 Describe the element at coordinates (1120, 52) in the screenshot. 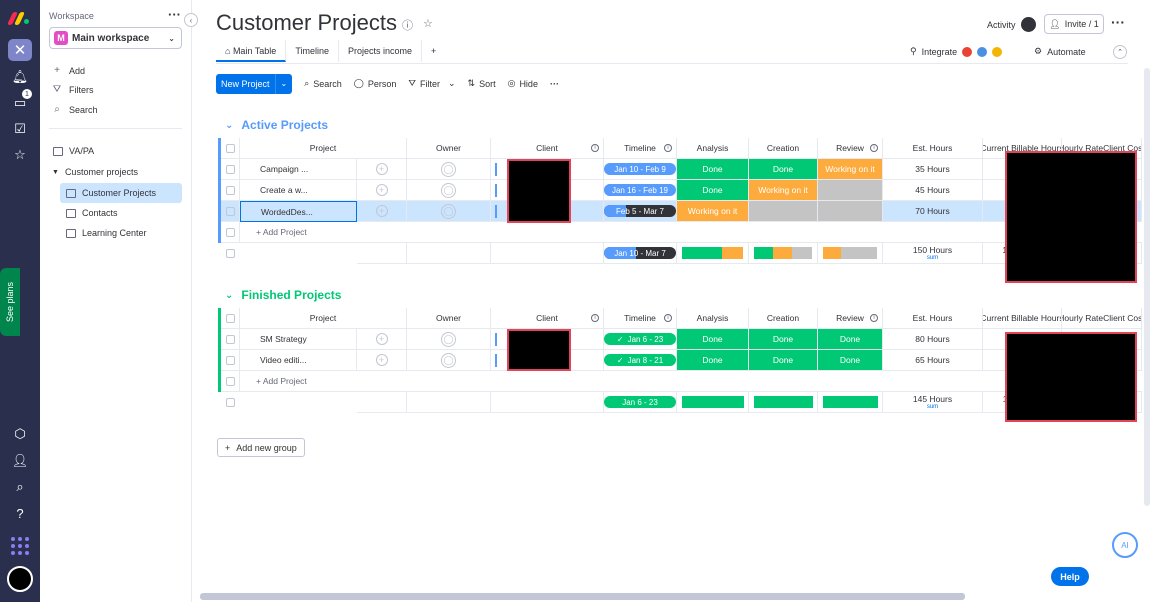

I see `collapse-header-icon: ⌃` at that location.